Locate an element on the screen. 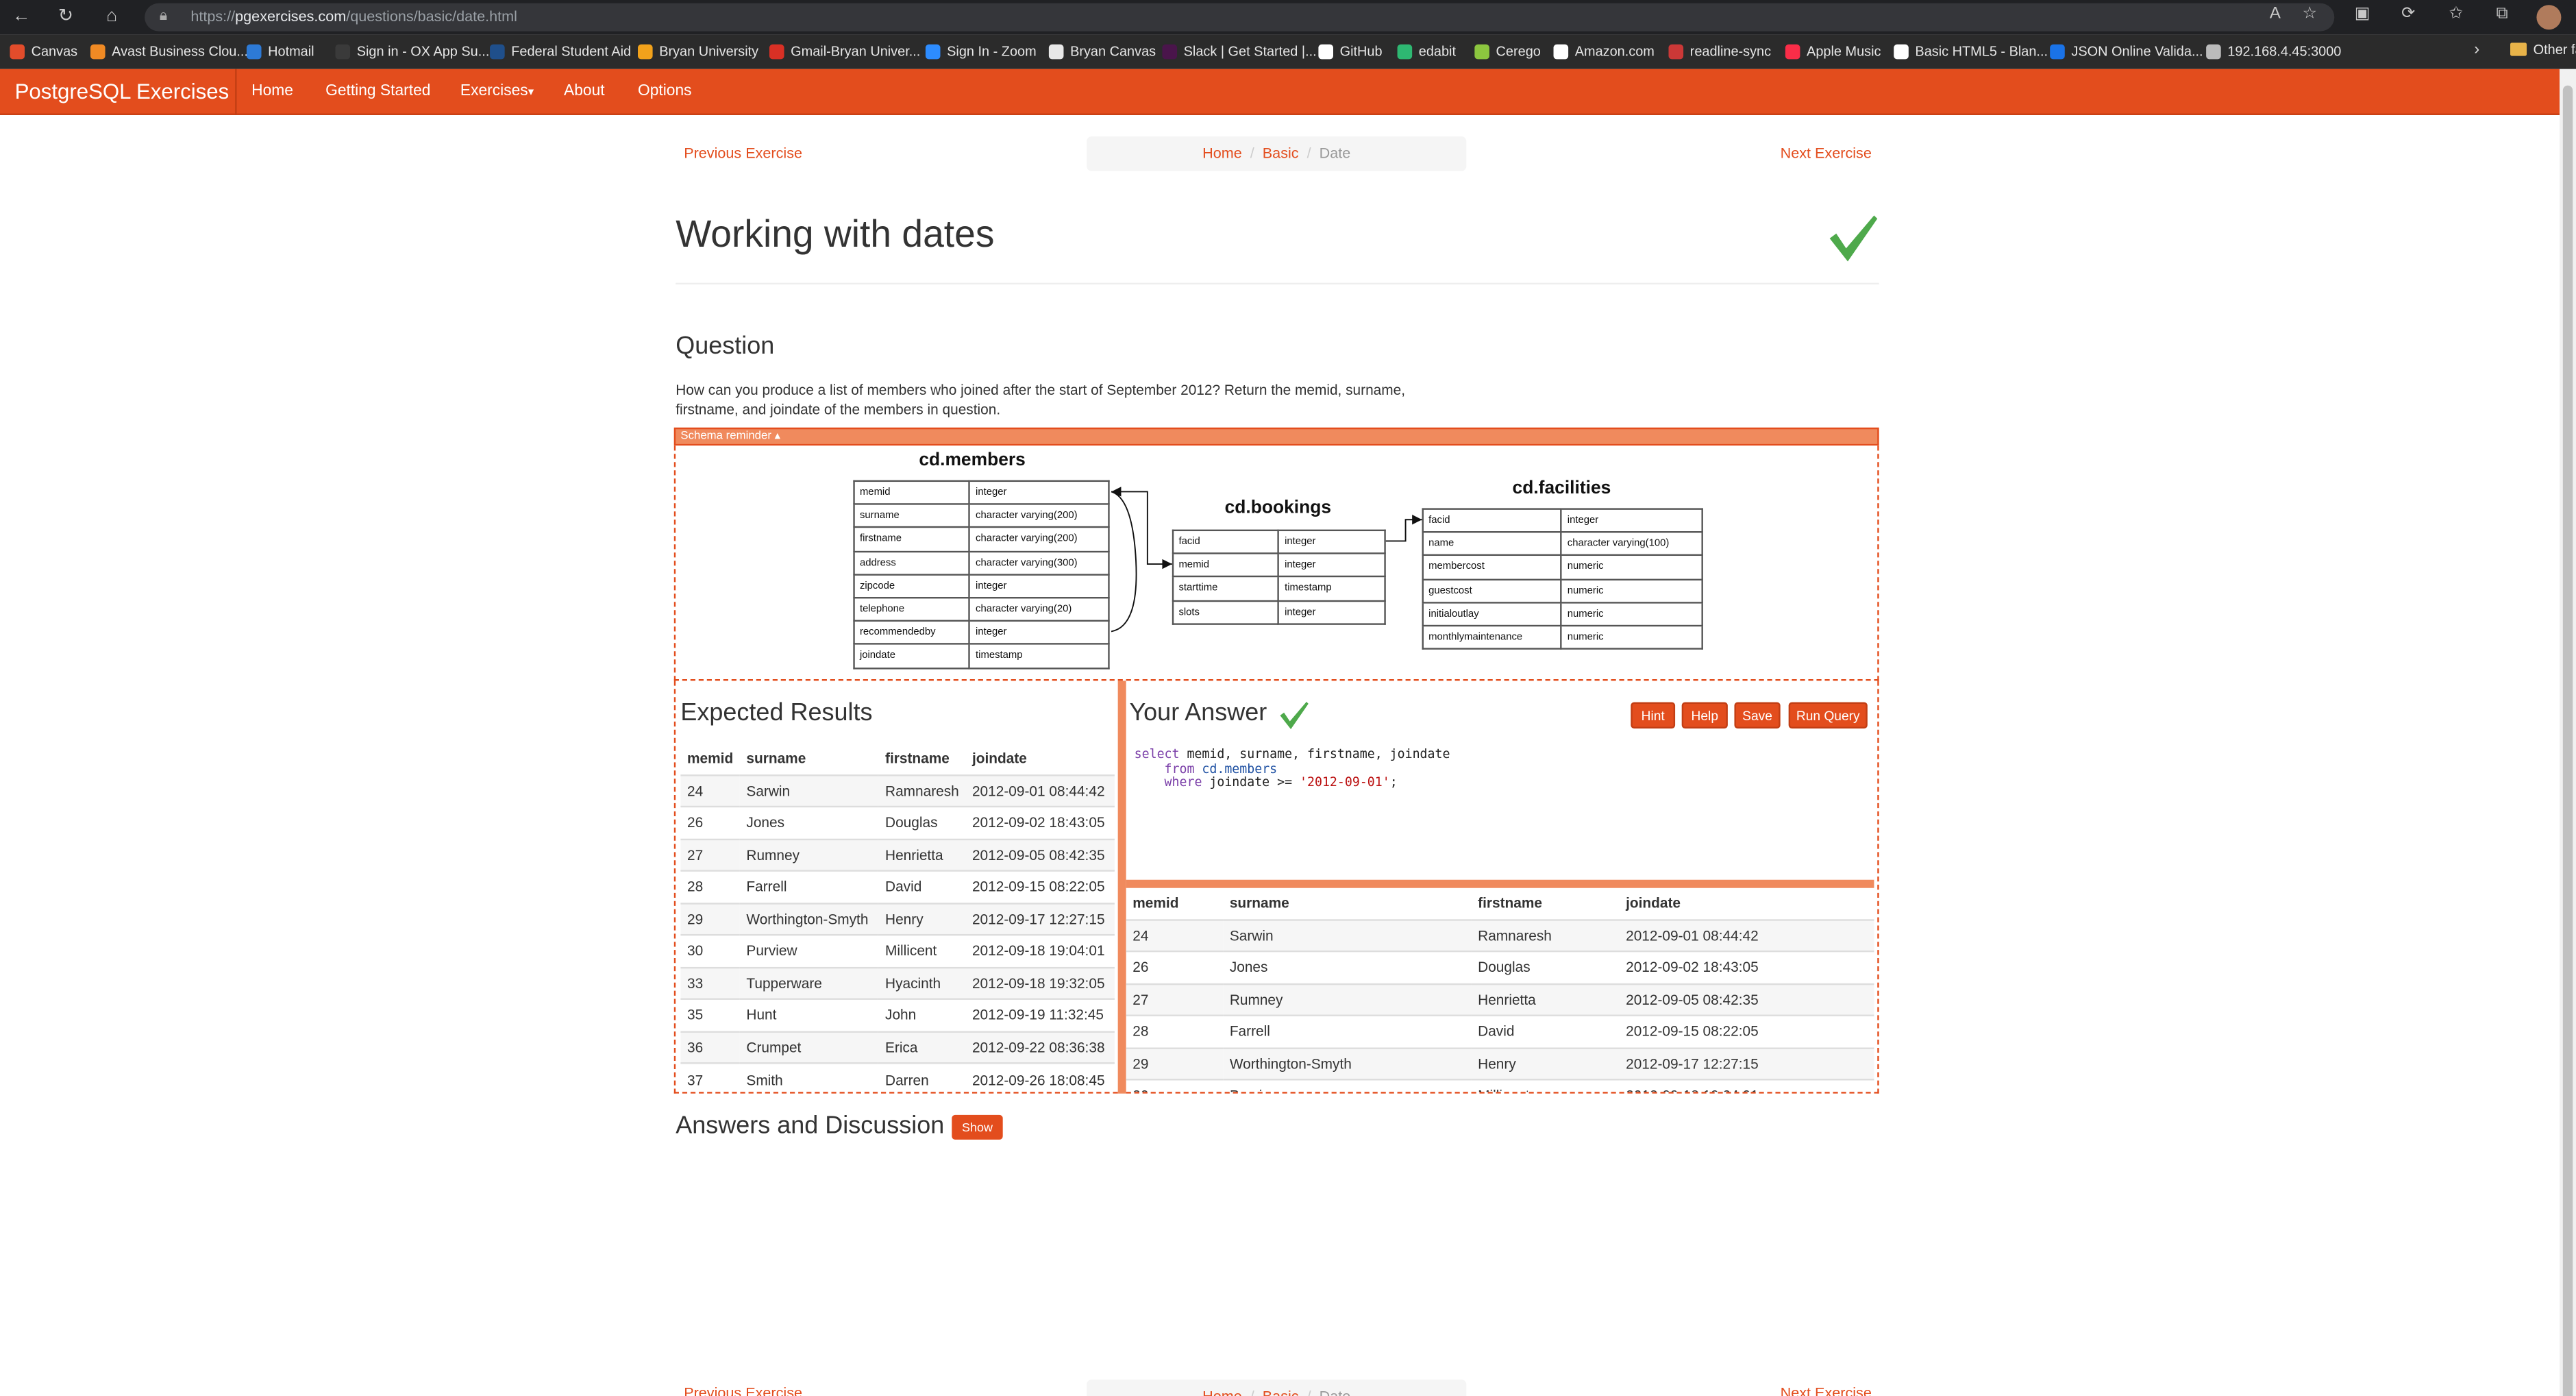 Image resolution: width=2576 pixels, height=1396 pixels. table-cell: Millicent is located at coordinates (1545, 1085).